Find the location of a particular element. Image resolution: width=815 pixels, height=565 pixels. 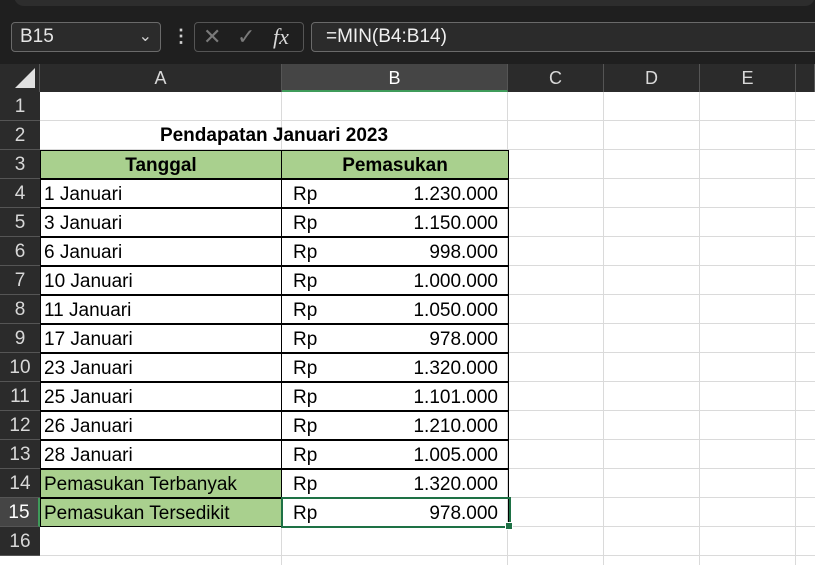

row-header-4: 4 is located at coordinates (20, 193).